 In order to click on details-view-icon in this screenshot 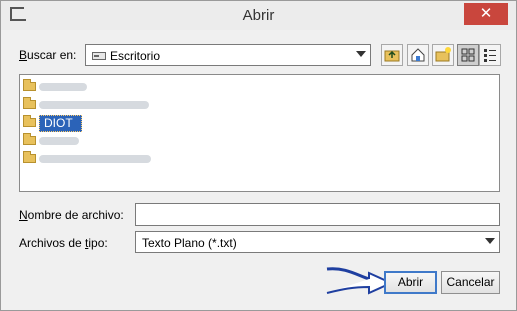, I will do `click(490, 55)`.